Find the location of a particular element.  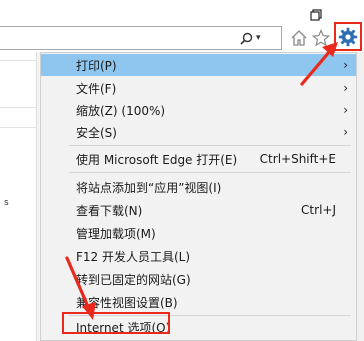

menu-item-label: 管理加载项(M) is located at coordinates (116, 233).